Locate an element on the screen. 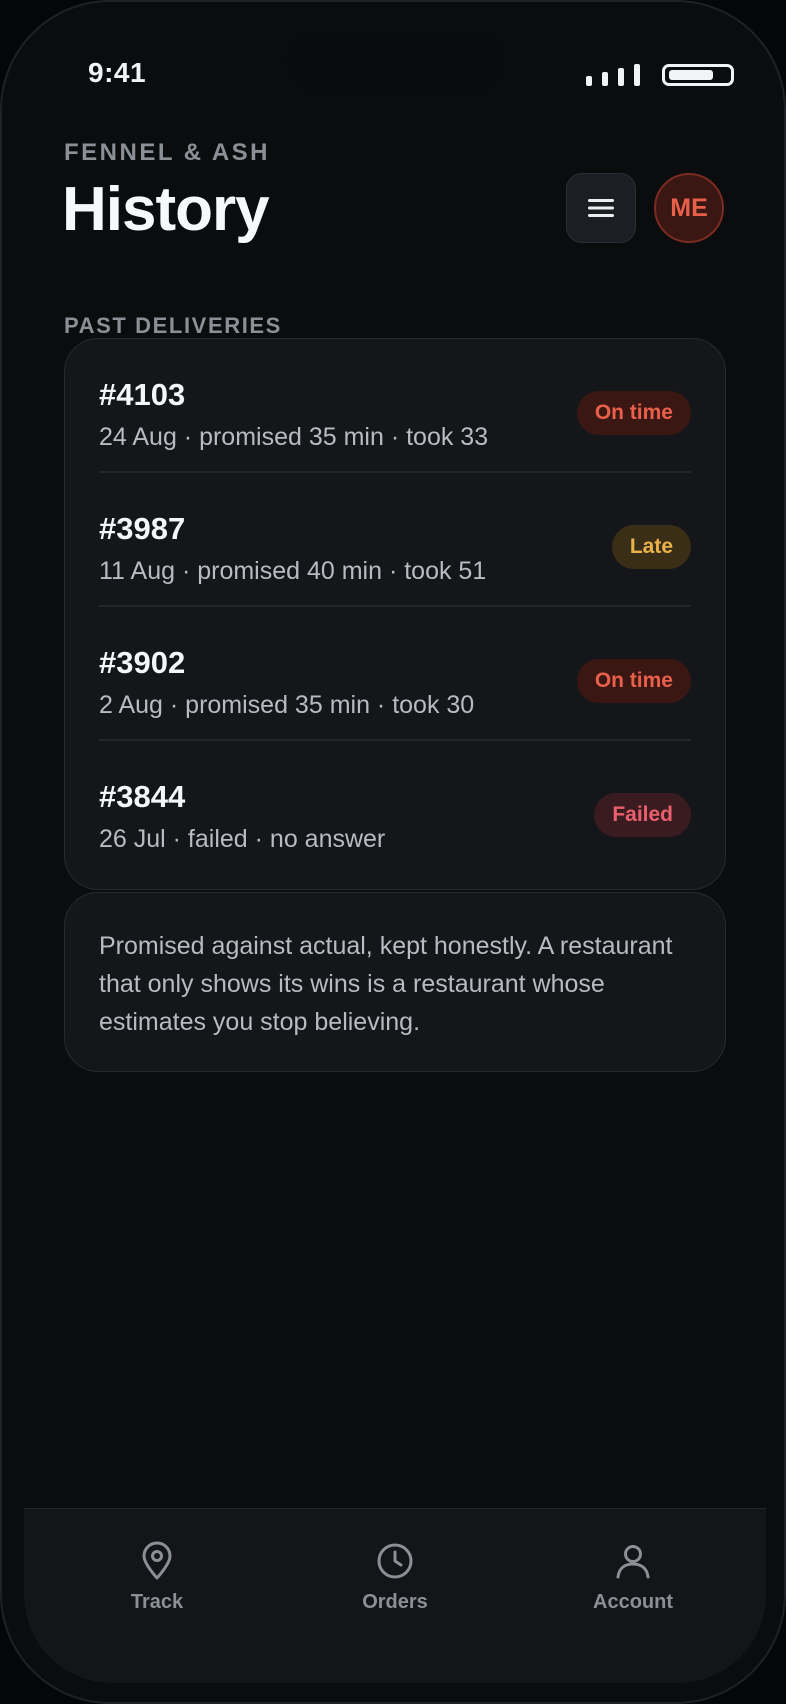  section-label: PAST DELIVERIES is located at coordinates (173, 325).